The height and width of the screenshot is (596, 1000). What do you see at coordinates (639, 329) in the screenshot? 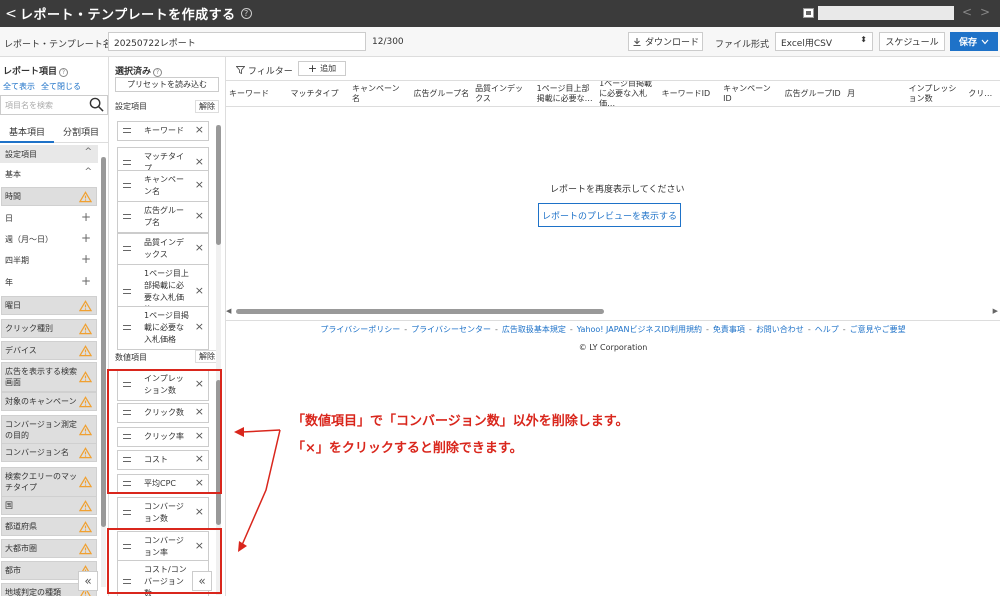
I see `footer-link: Yahoo! JAPANビジネスID利用規約` at bounding box center [639, 329].